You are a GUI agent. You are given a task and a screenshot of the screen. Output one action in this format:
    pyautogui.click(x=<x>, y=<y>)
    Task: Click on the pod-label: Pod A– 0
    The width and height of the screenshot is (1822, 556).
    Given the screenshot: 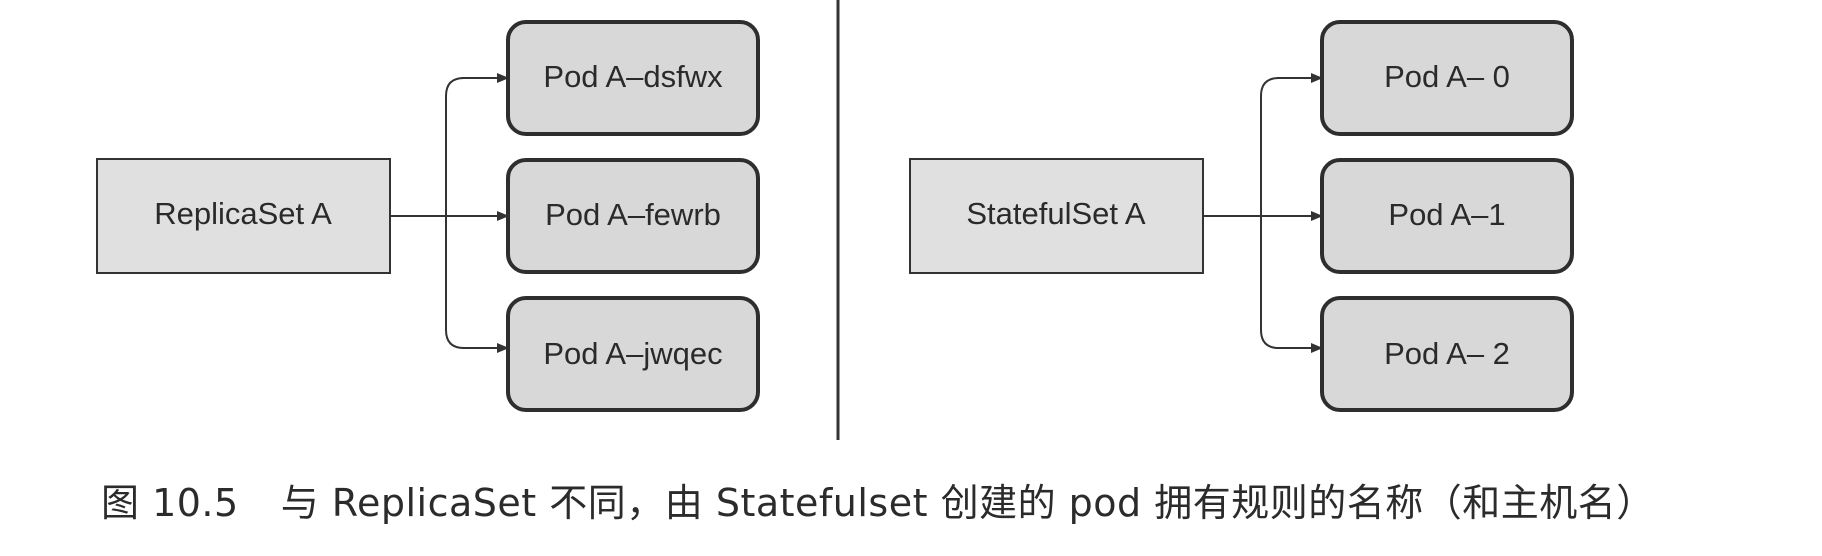 What is the action you would take?
    pyautogui.click(x=1447, y=76)
    